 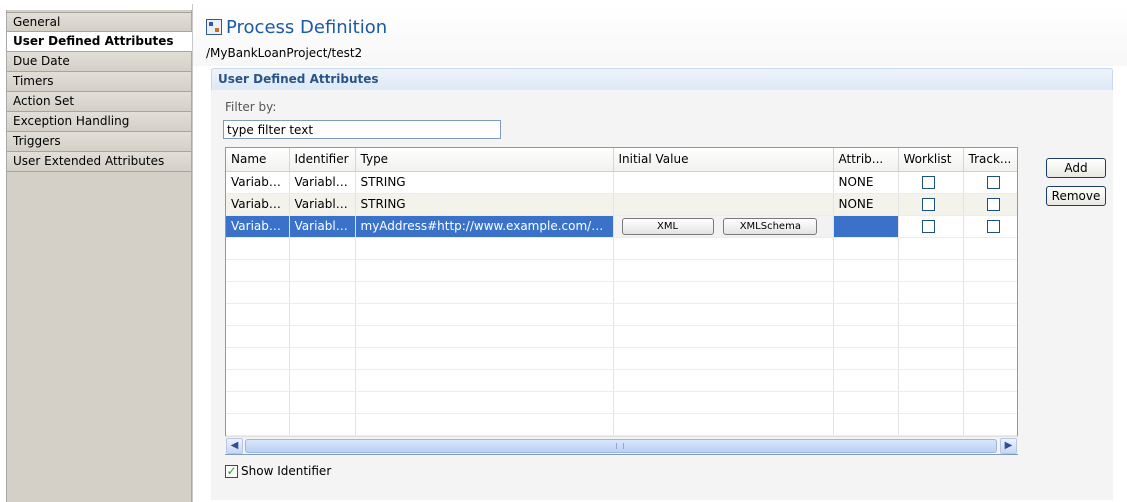 I want to click on show-identifier-checkbox: ✓, so click(x=231, y=471).